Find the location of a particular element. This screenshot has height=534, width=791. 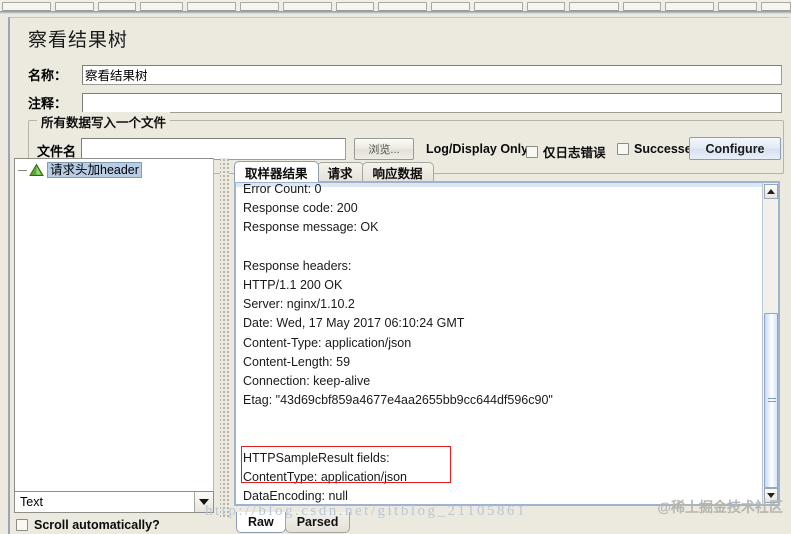

name-label: 名称： is located at coordinates (48, 75).